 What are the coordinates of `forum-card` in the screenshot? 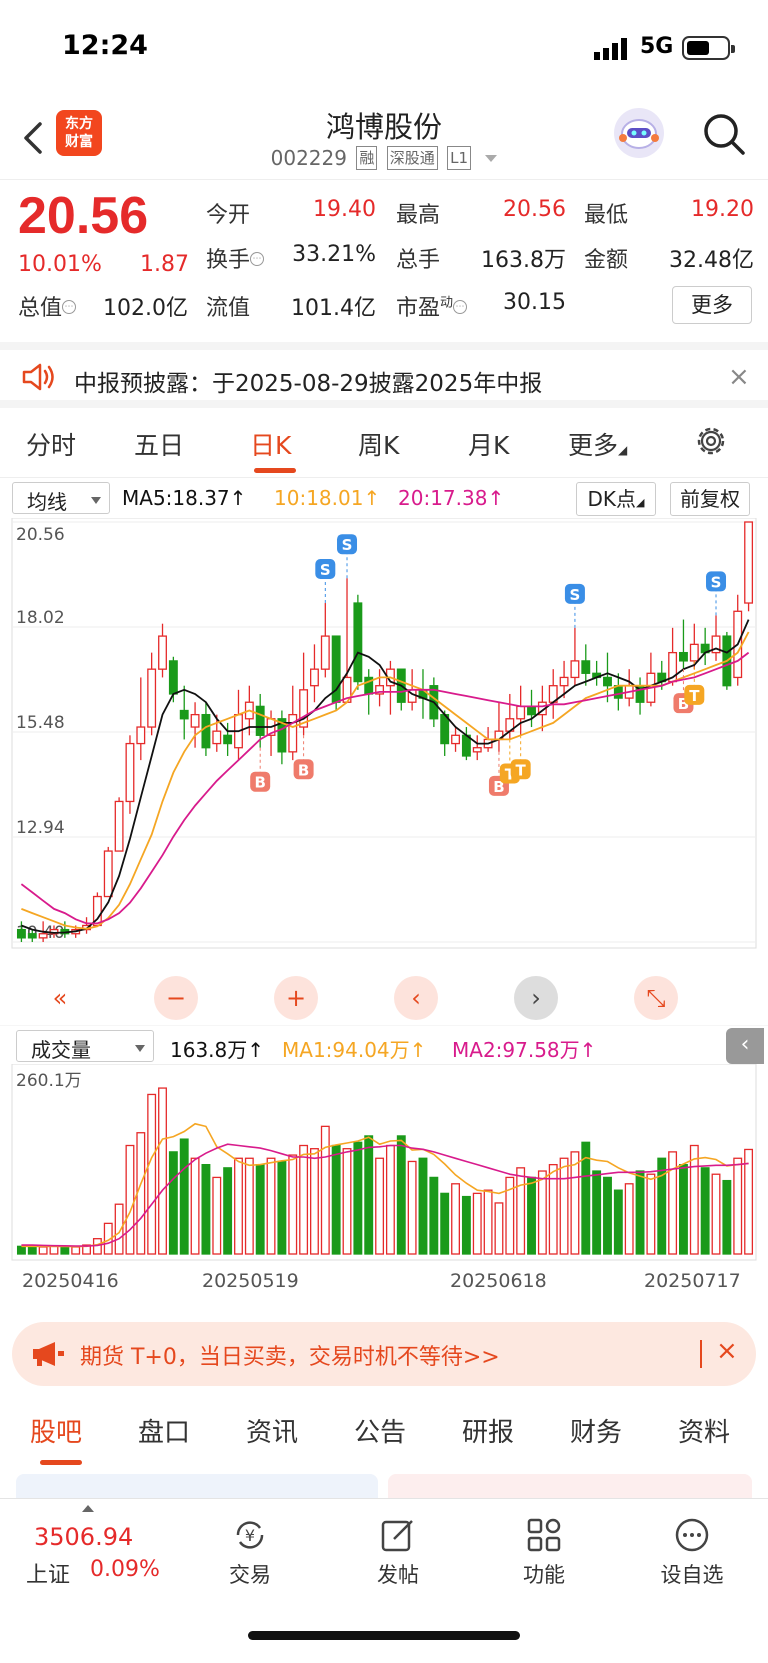 It's located at (197, 1486).